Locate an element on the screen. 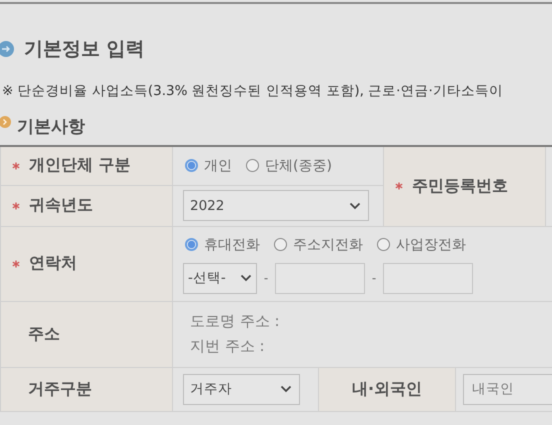  radio-label: 개인 is located at coordinates (218, 165).